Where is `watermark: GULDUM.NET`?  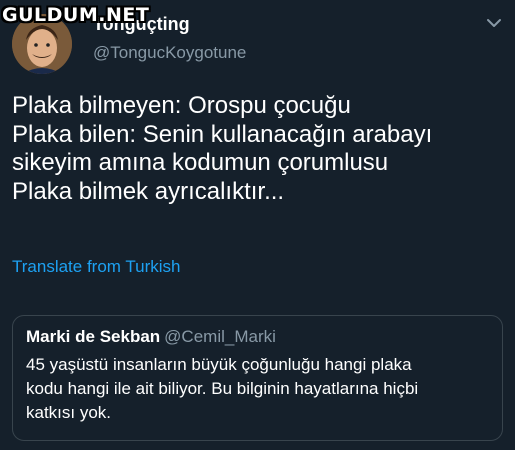 watermark: GULDUM.NET is located at coordinates (76, 15).